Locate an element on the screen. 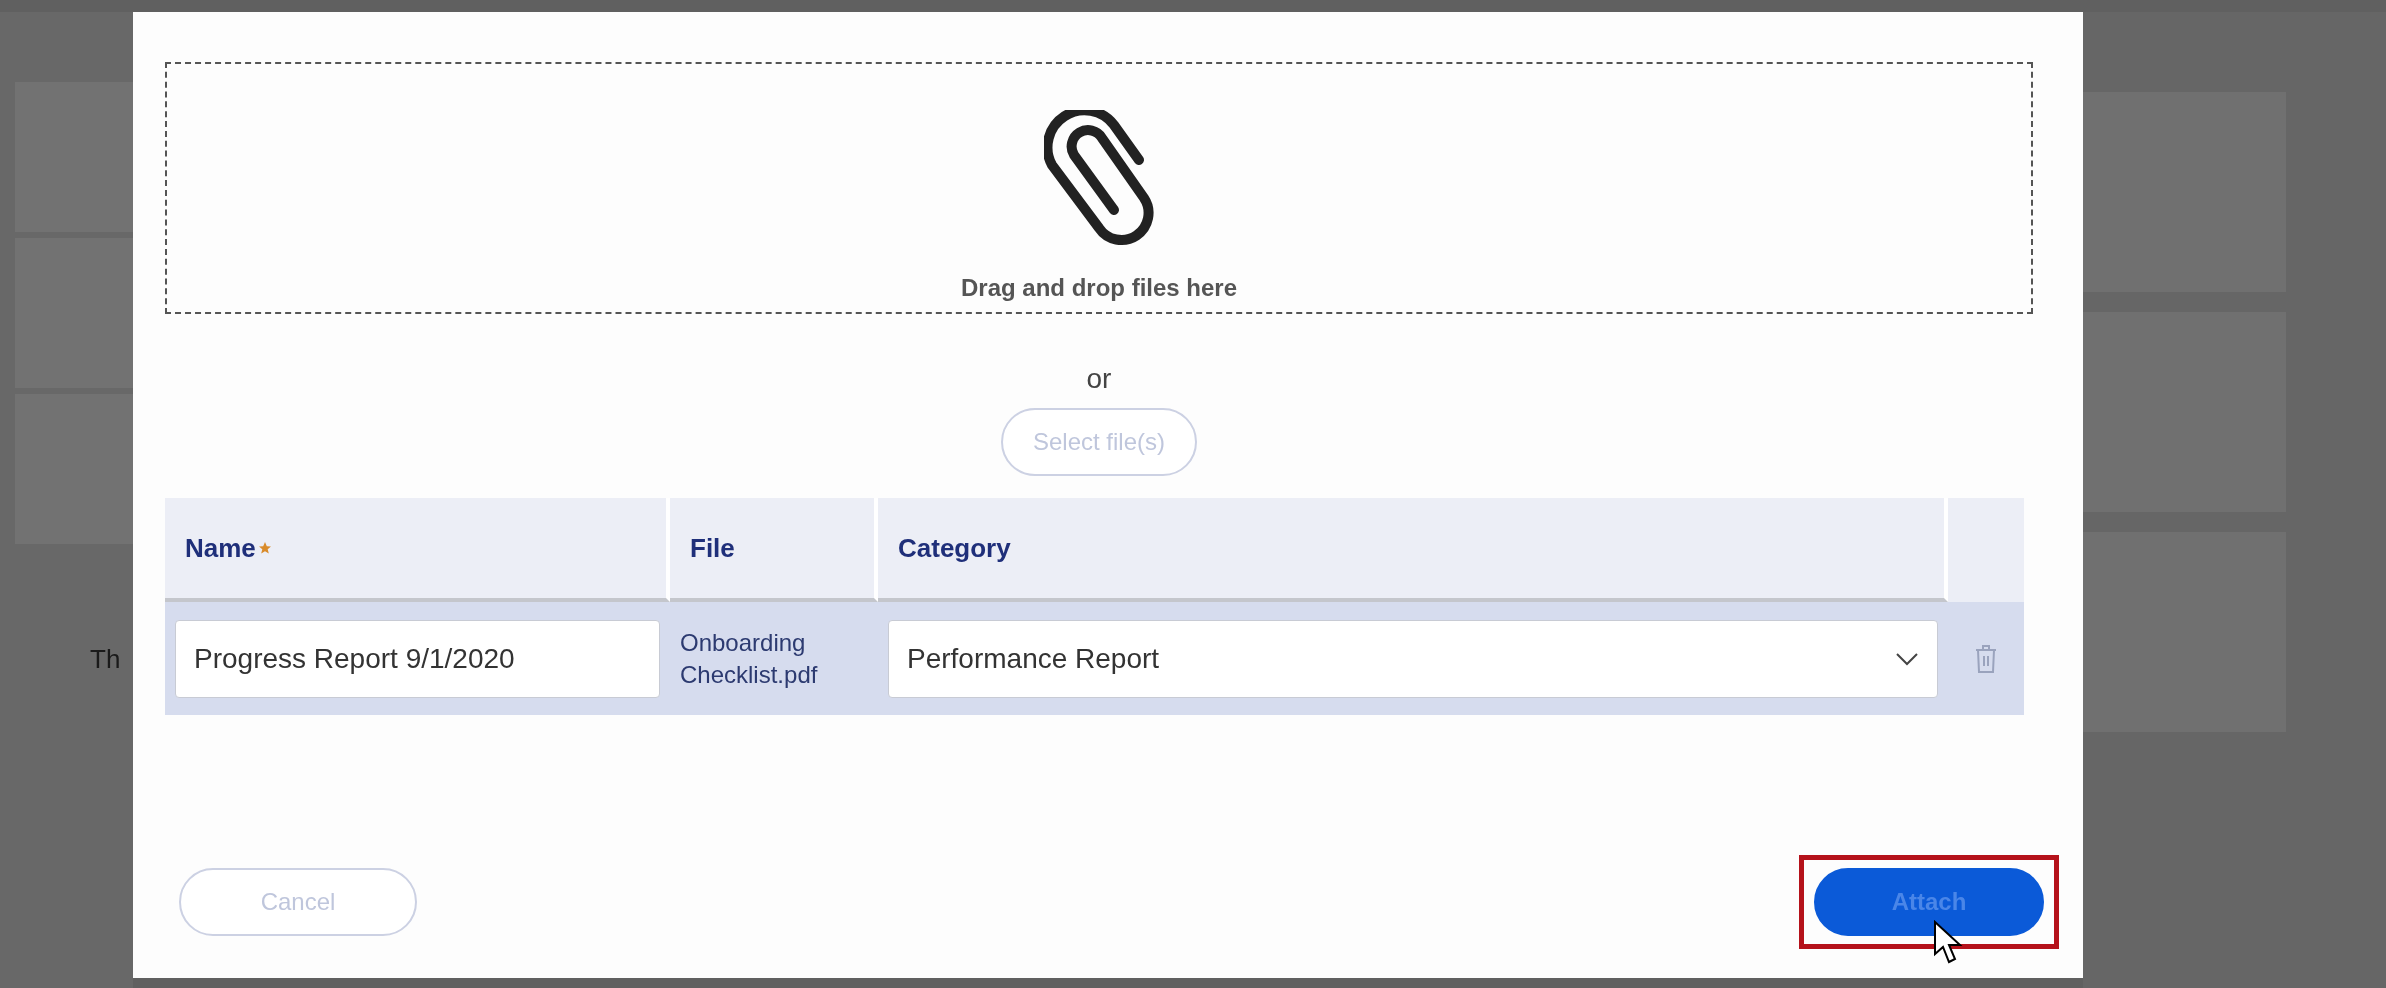 This screenshot has height=988, width=2386. name-field: Progress Report 9/1/2020 is located at coordinates (417, 658).